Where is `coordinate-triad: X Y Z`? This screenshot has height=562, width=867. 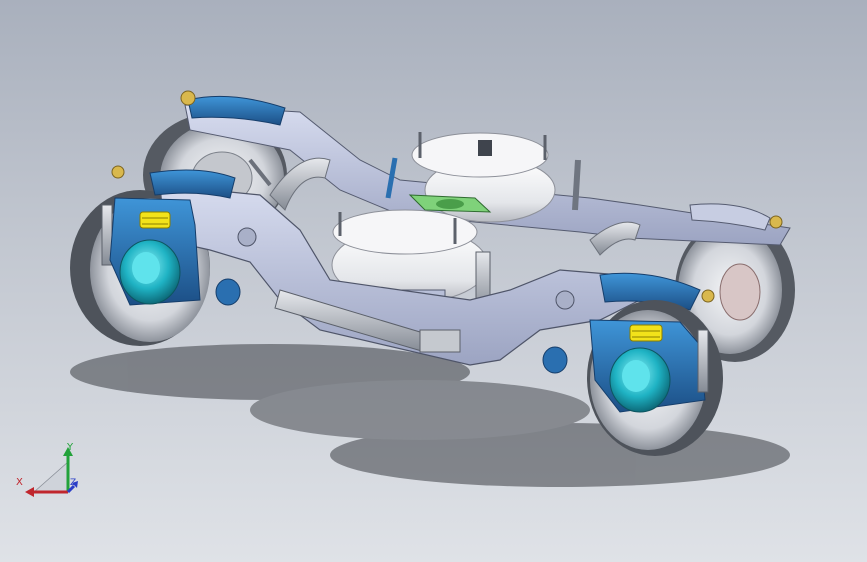
coordinate-triad: X Y Z is located at coordinates (47, 472).